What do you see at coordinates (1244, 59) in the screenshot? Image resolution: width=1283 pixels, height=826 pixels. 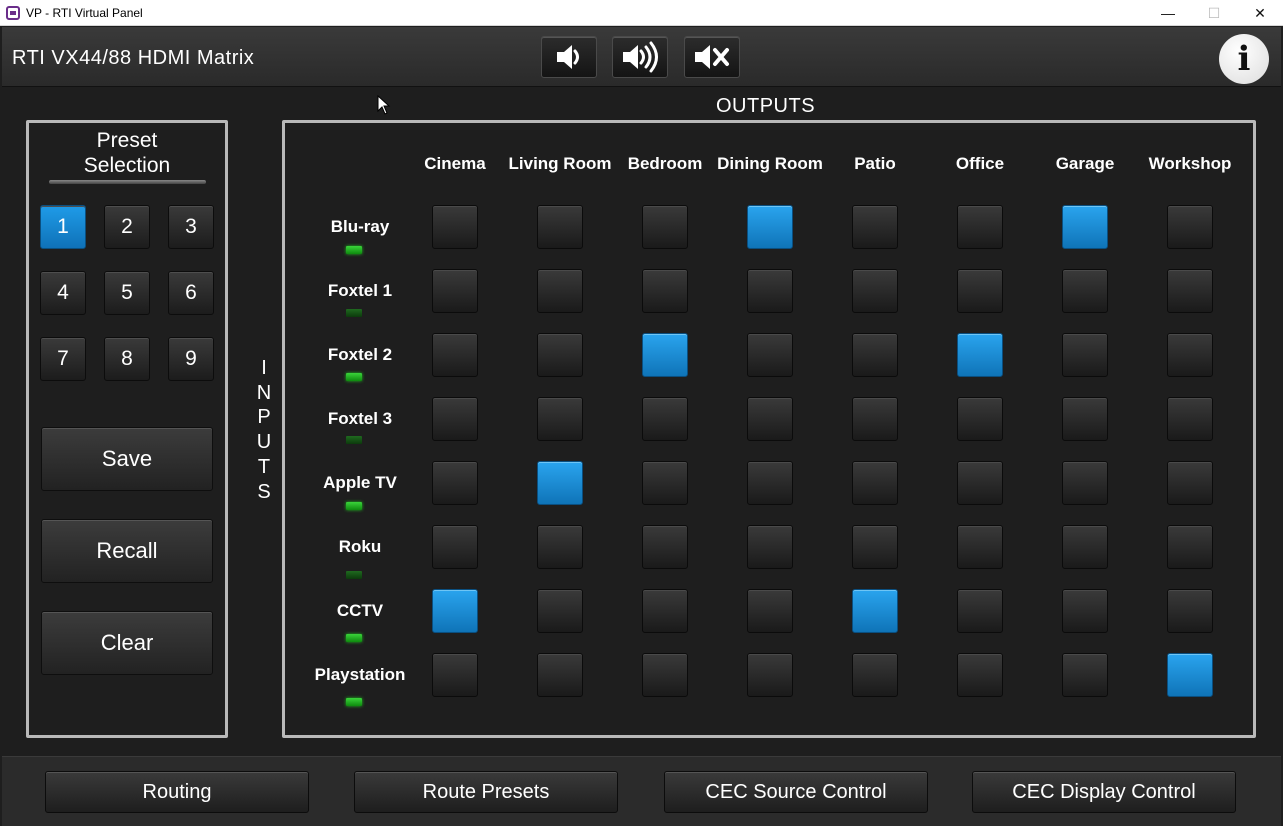 I see `info-button: i` at bounding box center [1244, 59].